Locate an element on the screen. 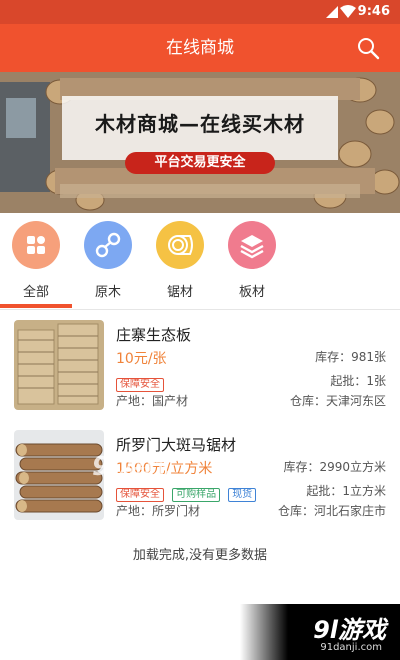 The width and height of the screenshot is (400, 660). product-moq: 起批：1张 is located at coordinates (358, 381).